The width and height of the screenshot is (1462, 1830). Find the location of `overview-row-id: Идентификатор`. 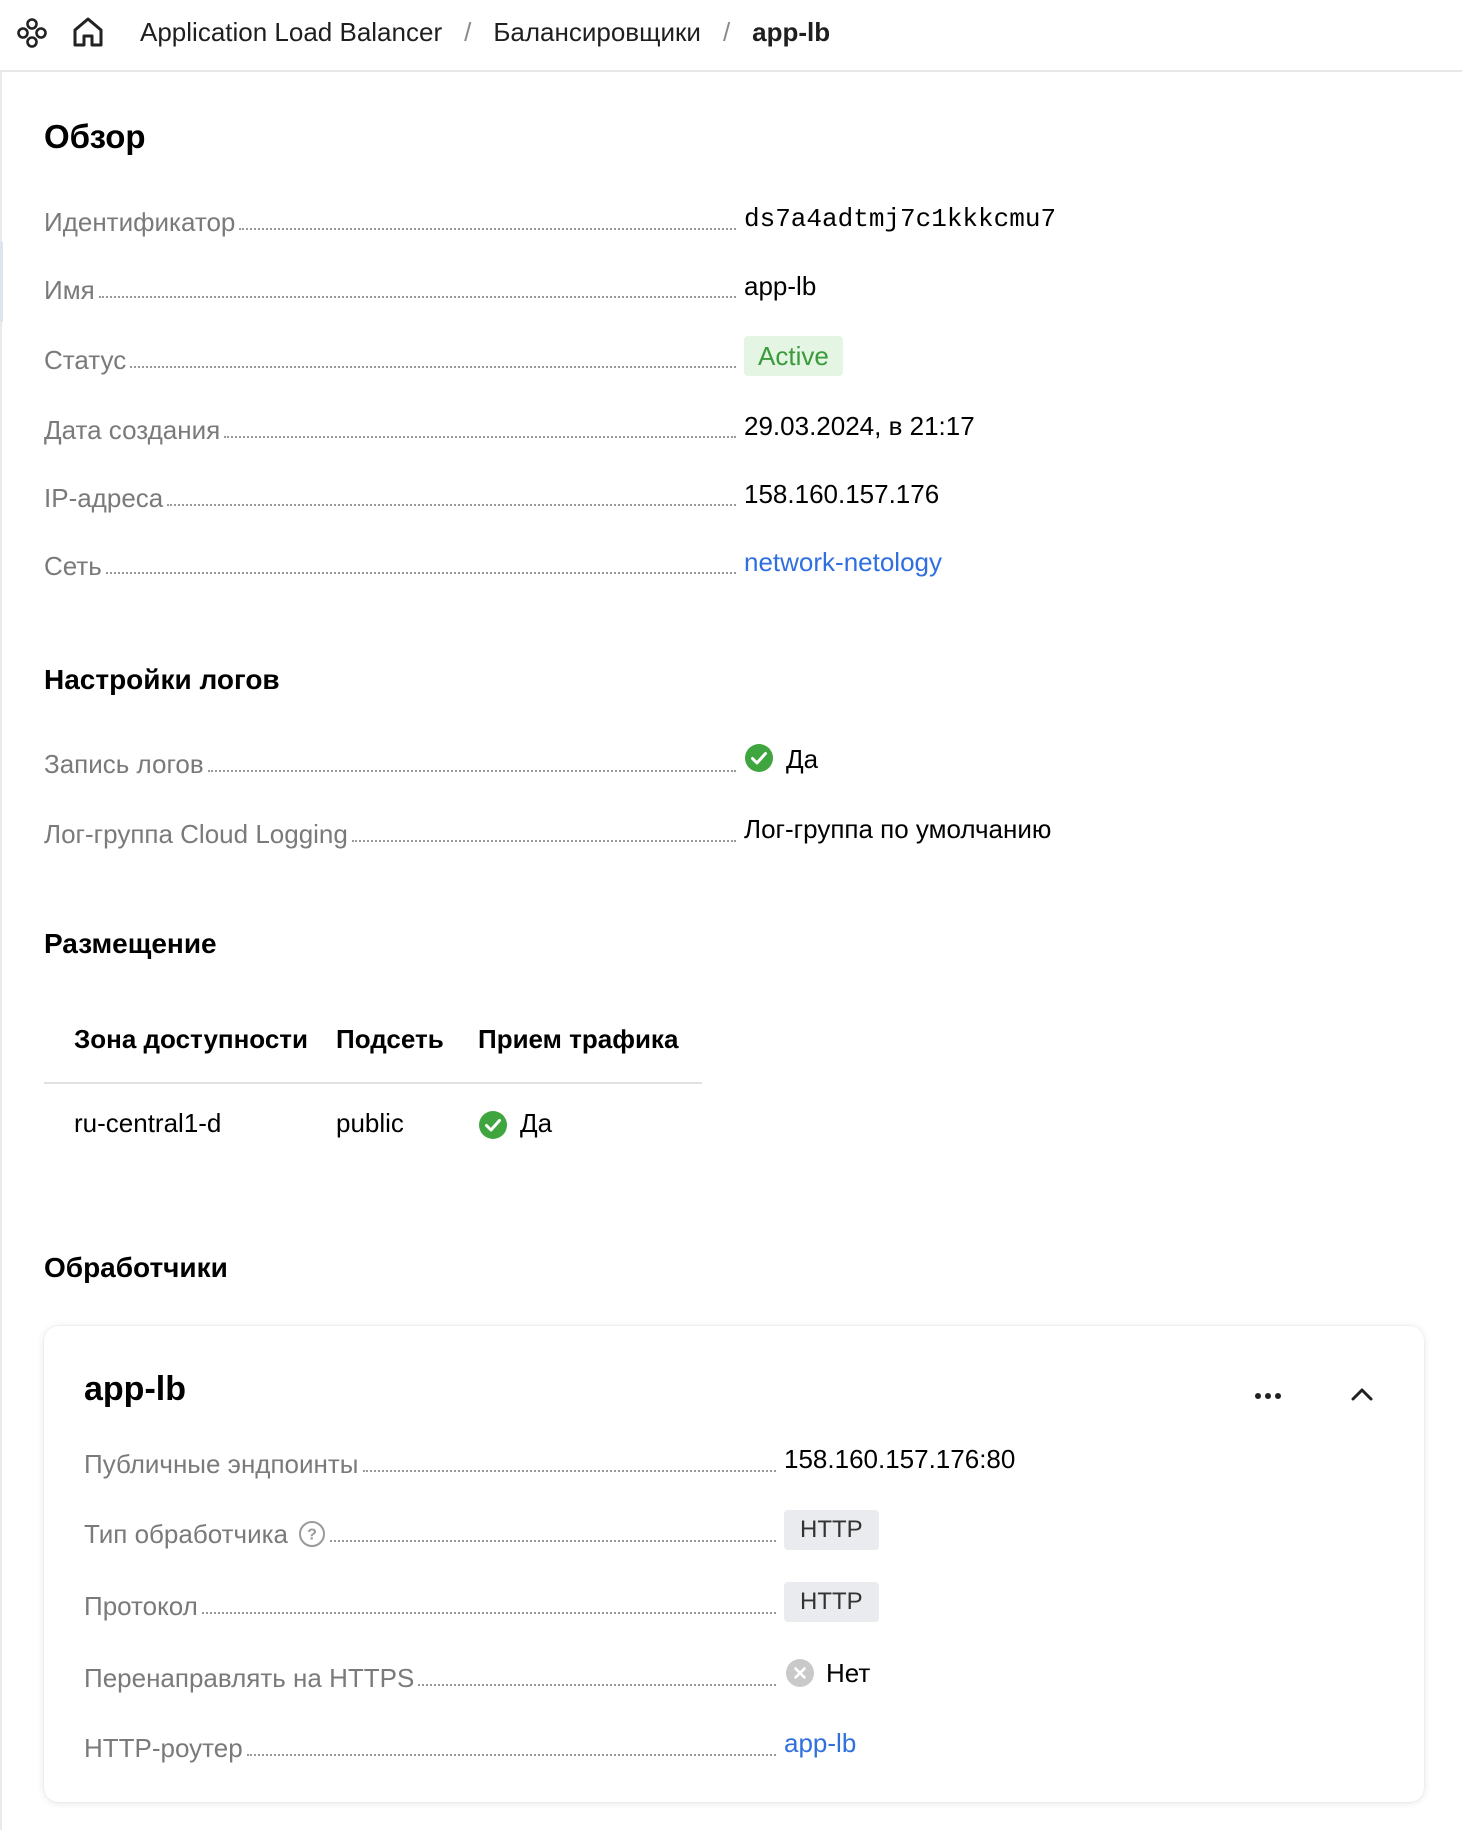

overview-row-id: Идентификатор is located at coordinates (392, 218).